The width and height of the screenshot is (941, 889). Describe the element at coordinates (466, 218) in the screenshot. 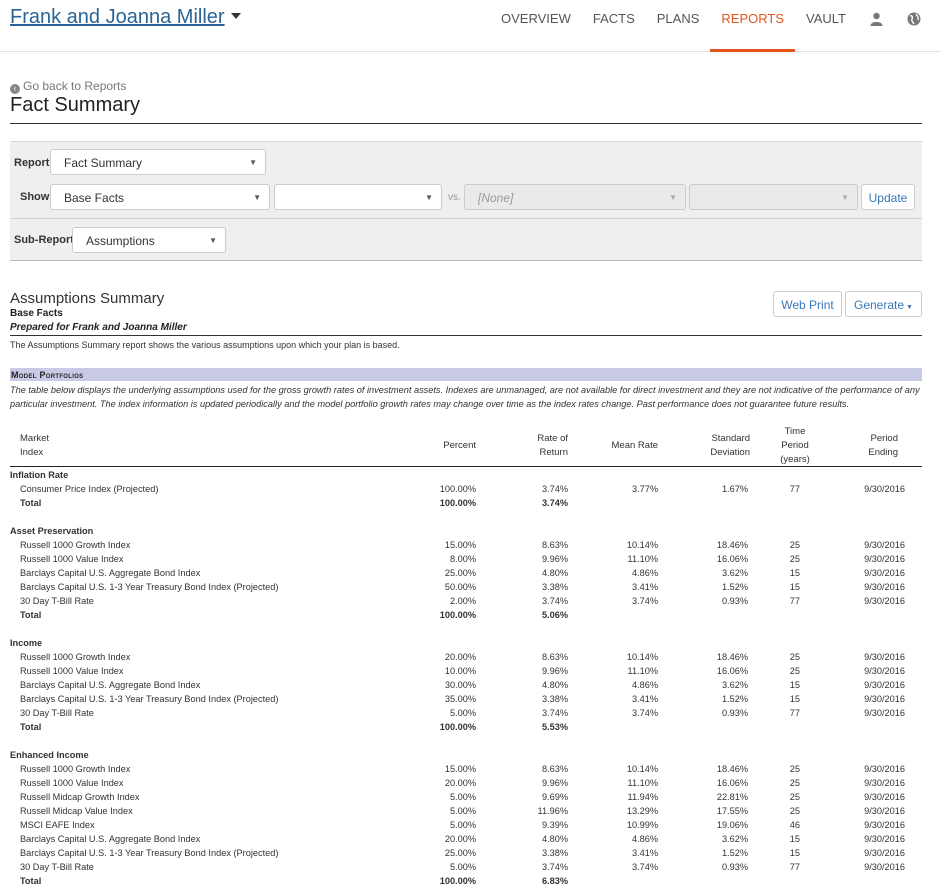

I see `panel-divider` at that location.